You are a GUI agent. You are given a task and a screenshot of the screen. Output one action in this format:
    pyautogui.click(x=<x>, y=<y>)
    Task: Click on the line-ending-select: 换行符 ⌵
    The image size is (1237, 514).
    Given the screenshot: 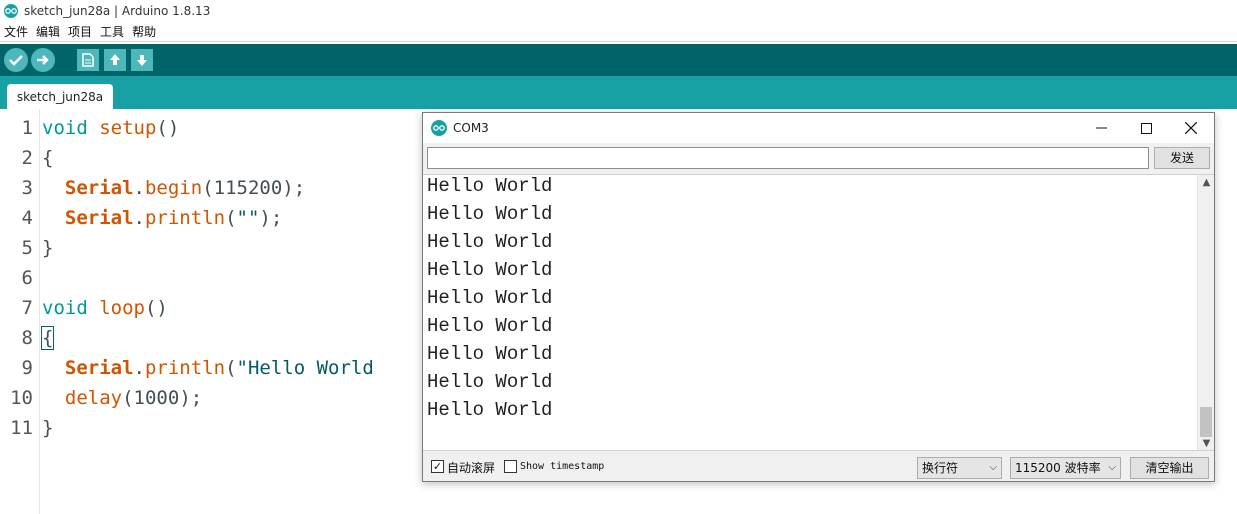 What is the action you would take?
    pyautogui.click(x=959, y=468)
    